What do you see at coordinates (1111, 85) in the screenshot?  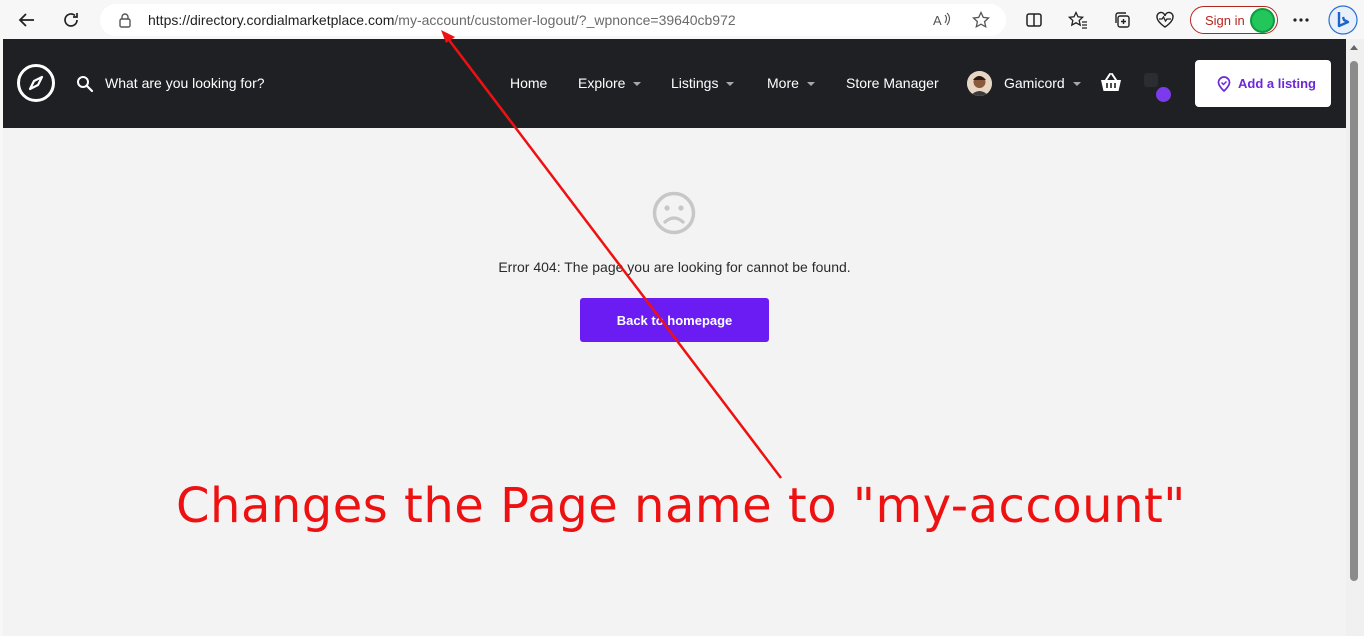 I see `shopping-basket-icon` at bounding box center [1111, 85].